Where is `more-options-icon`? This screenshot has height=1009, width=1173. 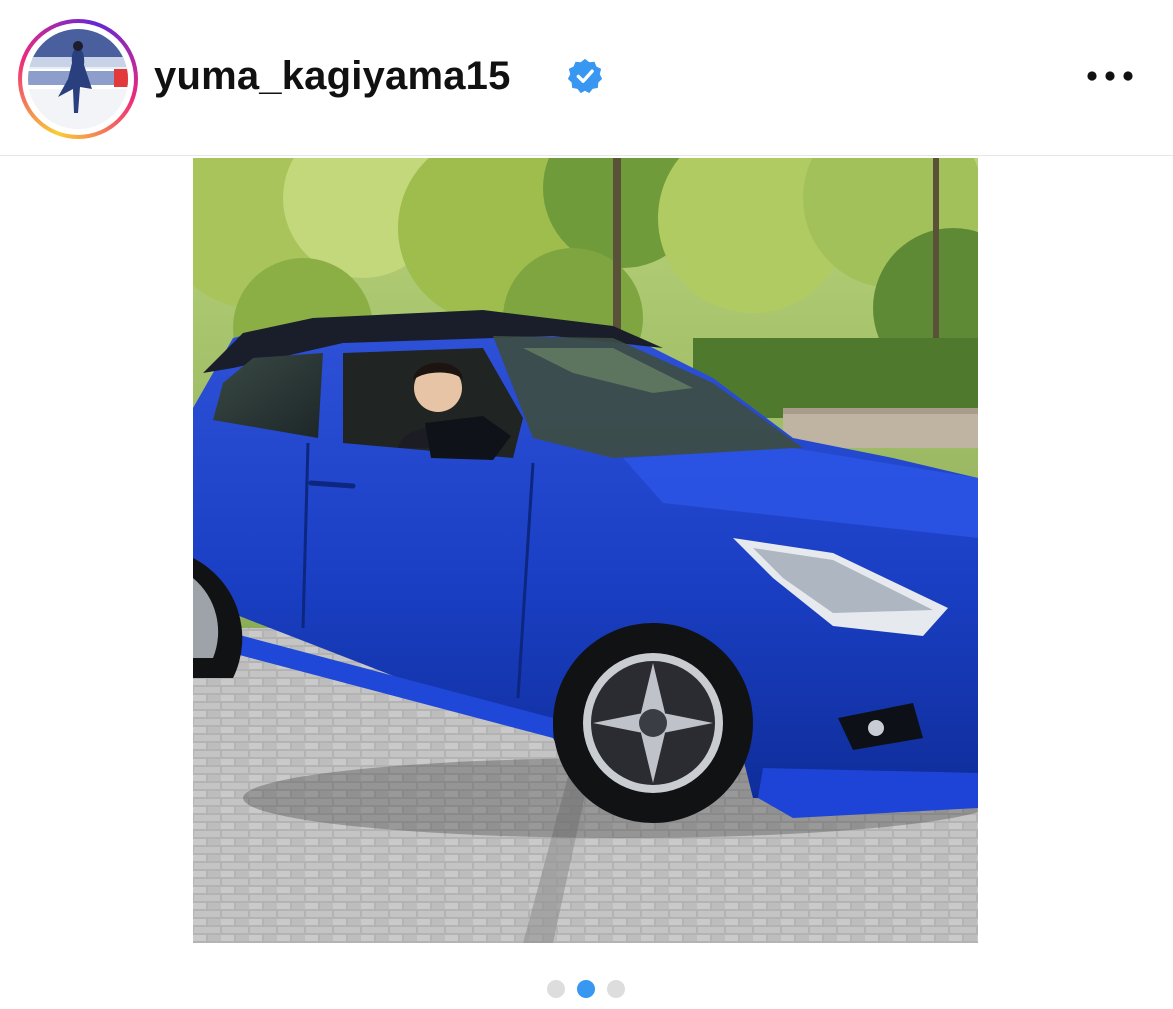 more-options-icon is located at coordinates (1110, 76).